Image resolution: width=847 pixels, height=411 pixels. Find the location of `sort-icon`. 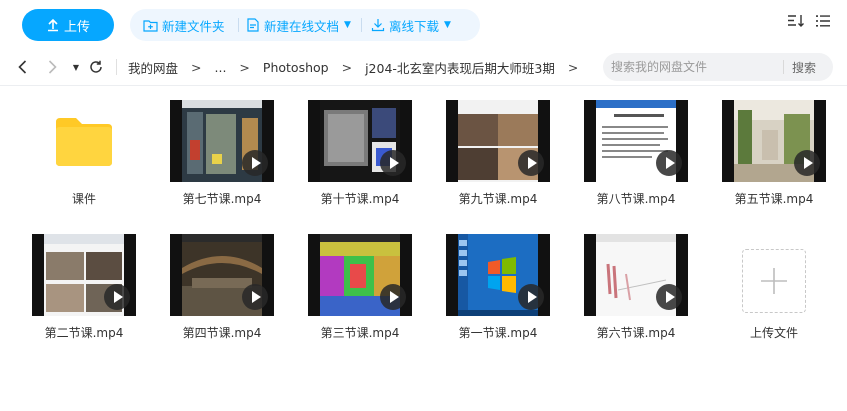

sort-icon is located at coordinates (796, 21).